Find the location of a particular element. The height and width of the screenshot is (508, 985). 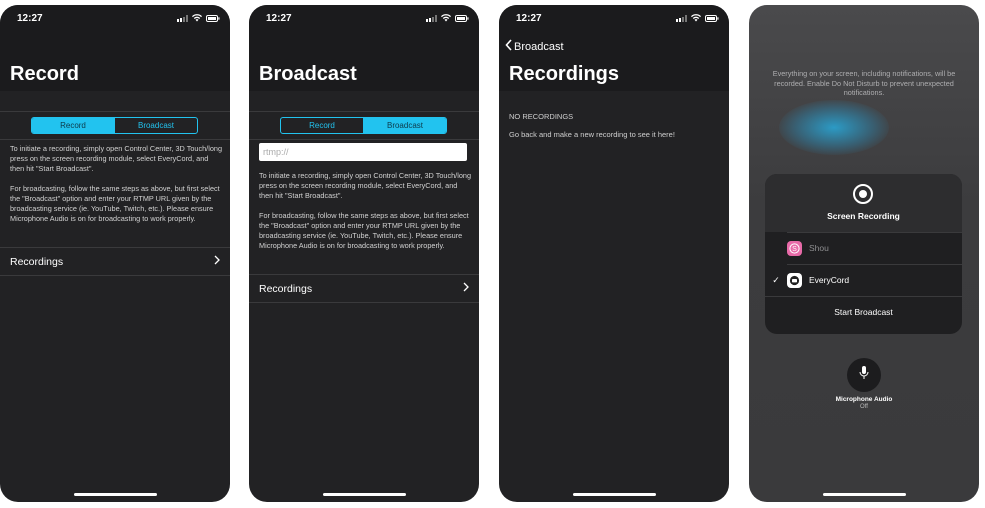

microphone-audio-toggle is located at coordinates (864, 375).